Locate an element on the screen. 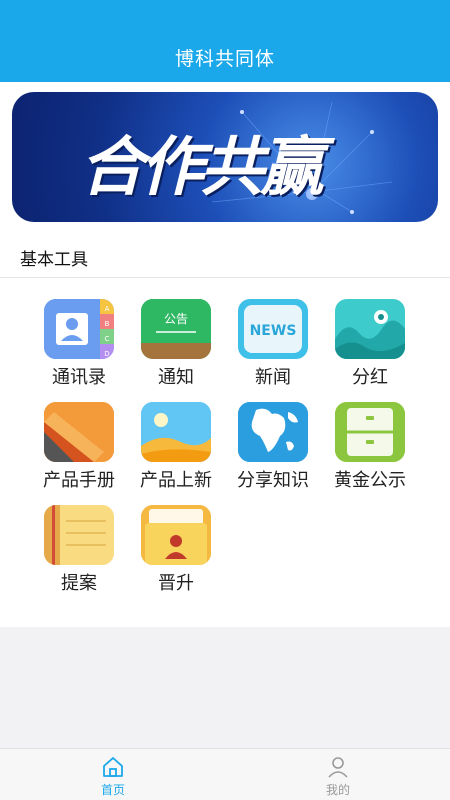 The width and height of the screenshot is (450, 800). tools-section-title: 基本工具 is located at coordinates (54, 260).